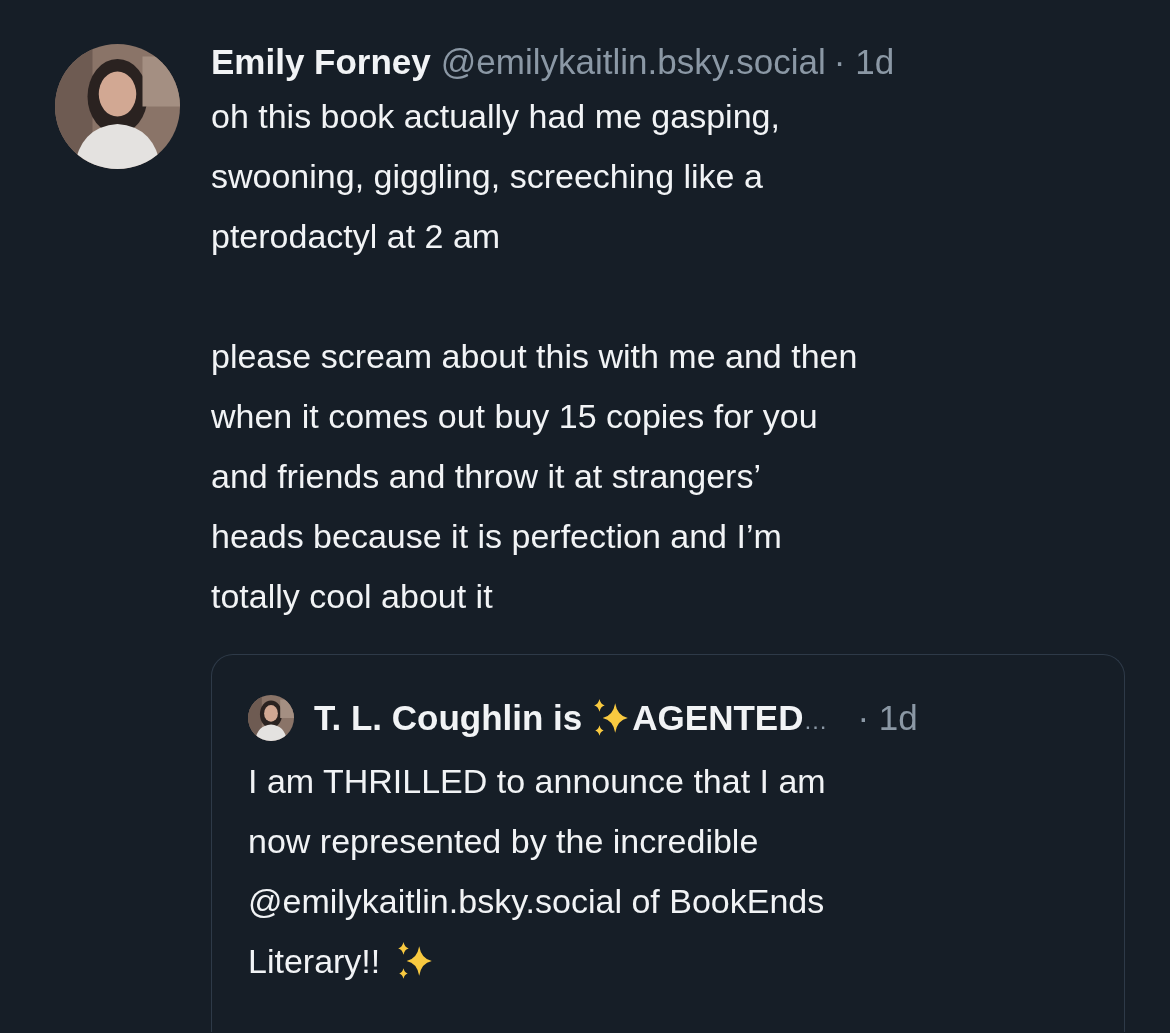 This screenshot has width=1170, height=1033. I want to click on quote-time: · 1d, so click(887, 718).